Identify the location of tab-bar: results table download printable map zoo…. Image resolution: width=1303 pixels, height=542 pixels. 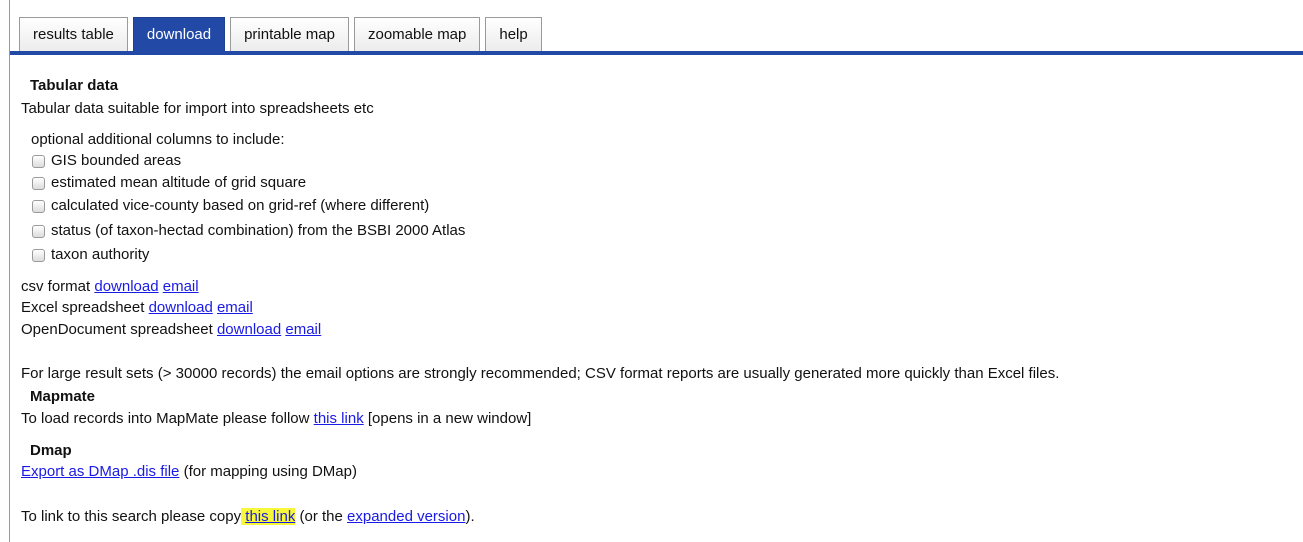
(280, 34).